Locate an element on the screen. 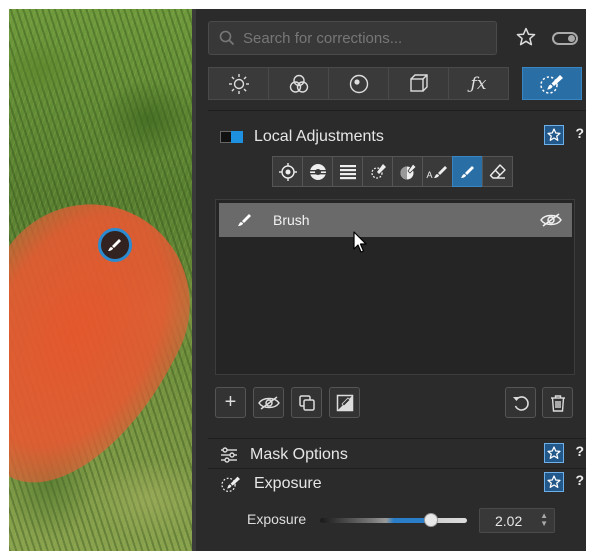  exposure-value: 2.02 is located at coordinates (509, 520).